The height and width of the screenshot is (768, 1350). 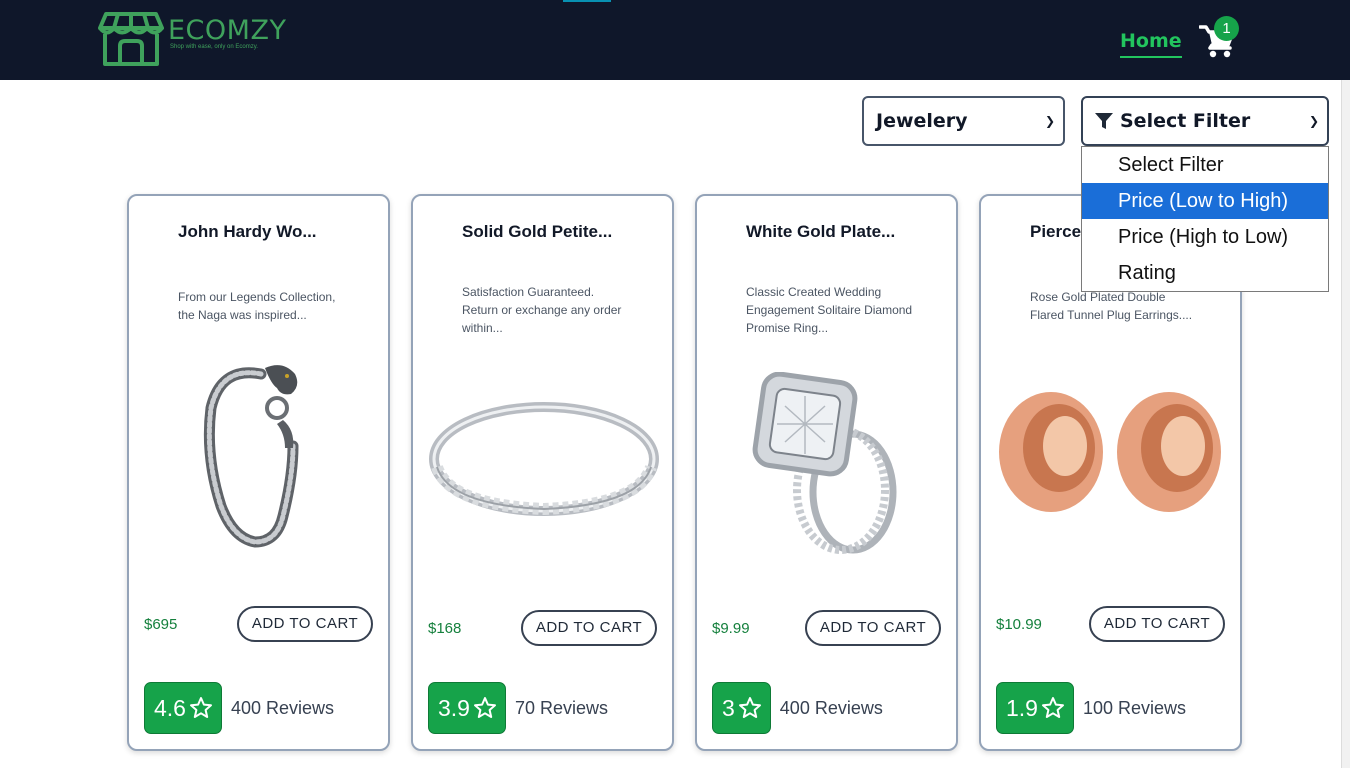 I want to click on rating-badge: 3.9, so click(x=467, y=708).